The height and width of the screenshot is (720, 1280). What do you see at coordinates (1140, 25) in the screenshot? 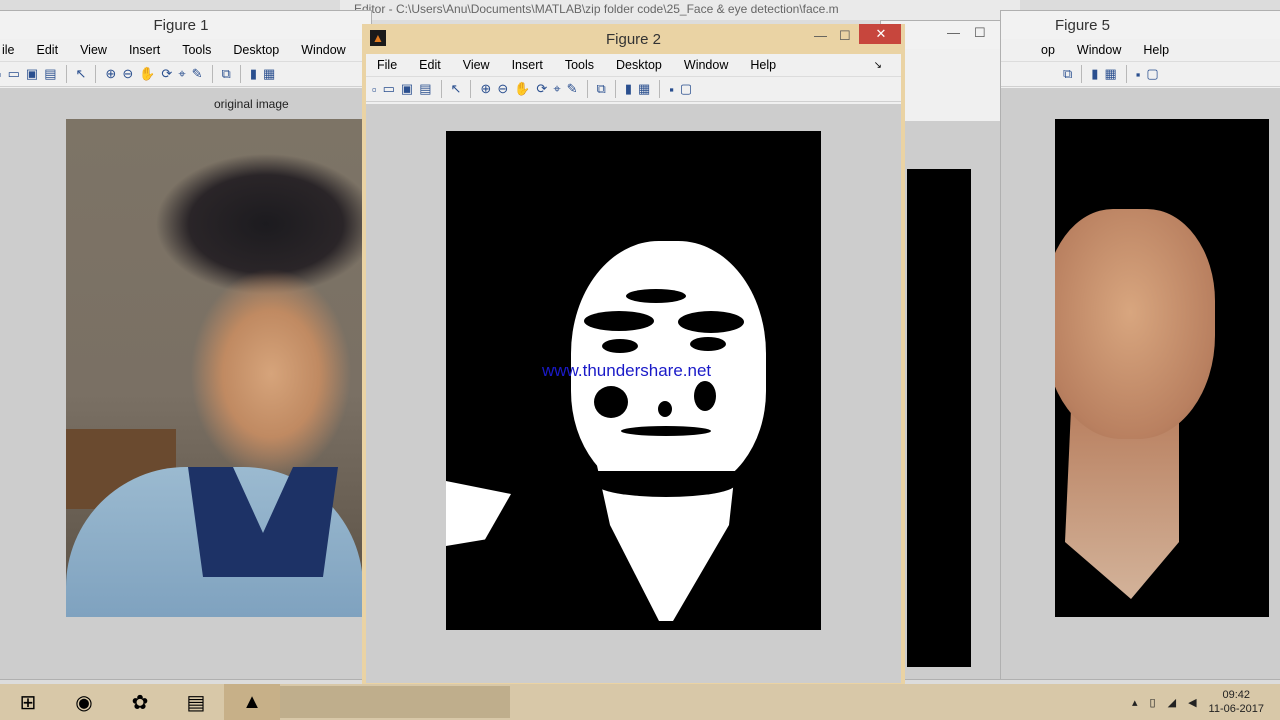
I see `figure5-titlebar: Figure 5` at bounding box center [1140, 25].